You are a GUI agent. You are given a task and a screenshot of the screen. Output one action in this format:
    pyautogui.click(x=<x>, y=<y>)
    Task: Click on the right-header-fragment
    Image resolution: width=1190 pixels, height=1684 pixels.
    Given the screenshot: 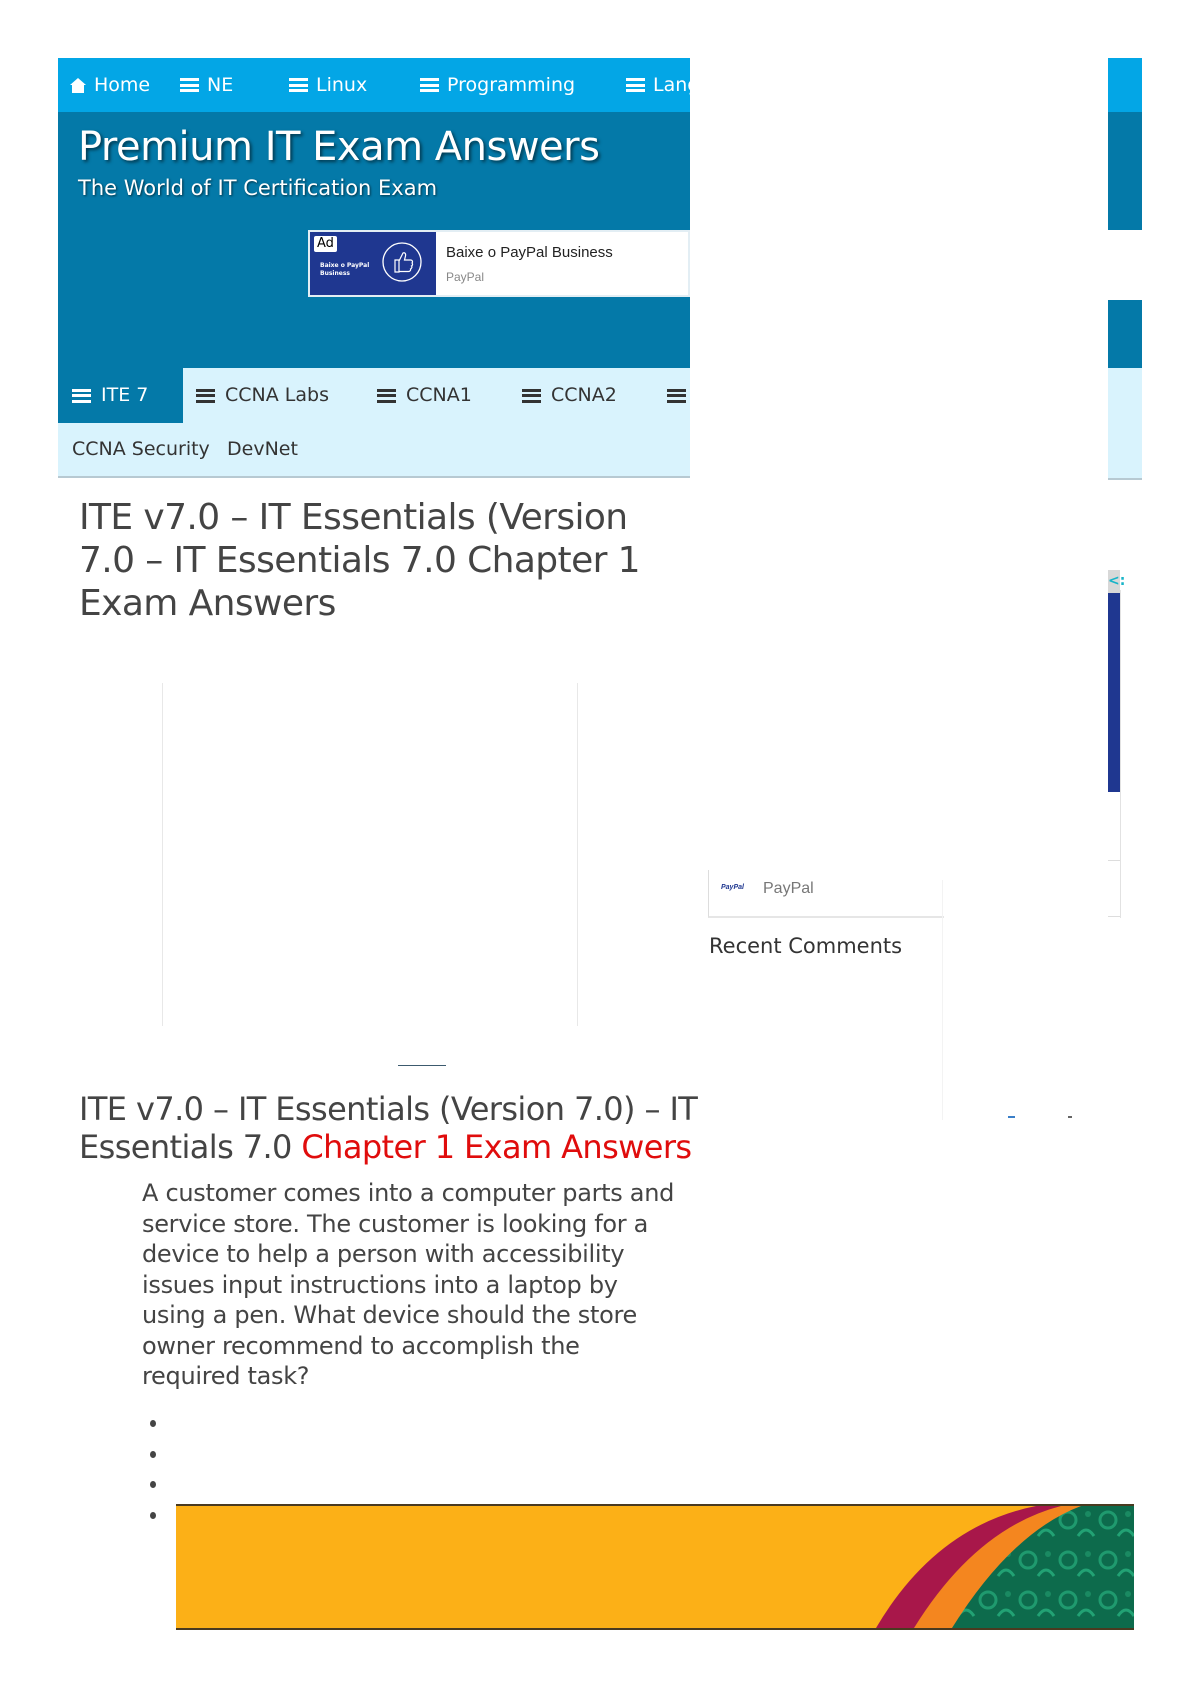 What is the action you would take?
    pyautogui.click(x=1125, y=144)
    